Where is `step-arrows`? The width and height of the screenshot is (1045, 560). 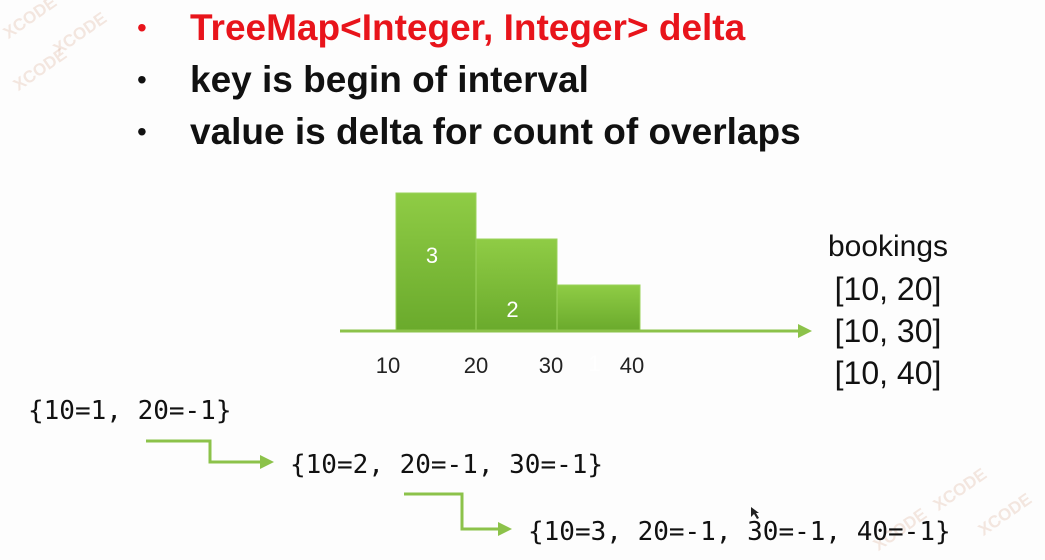
step-arrows is located at coordinates (329, 487).